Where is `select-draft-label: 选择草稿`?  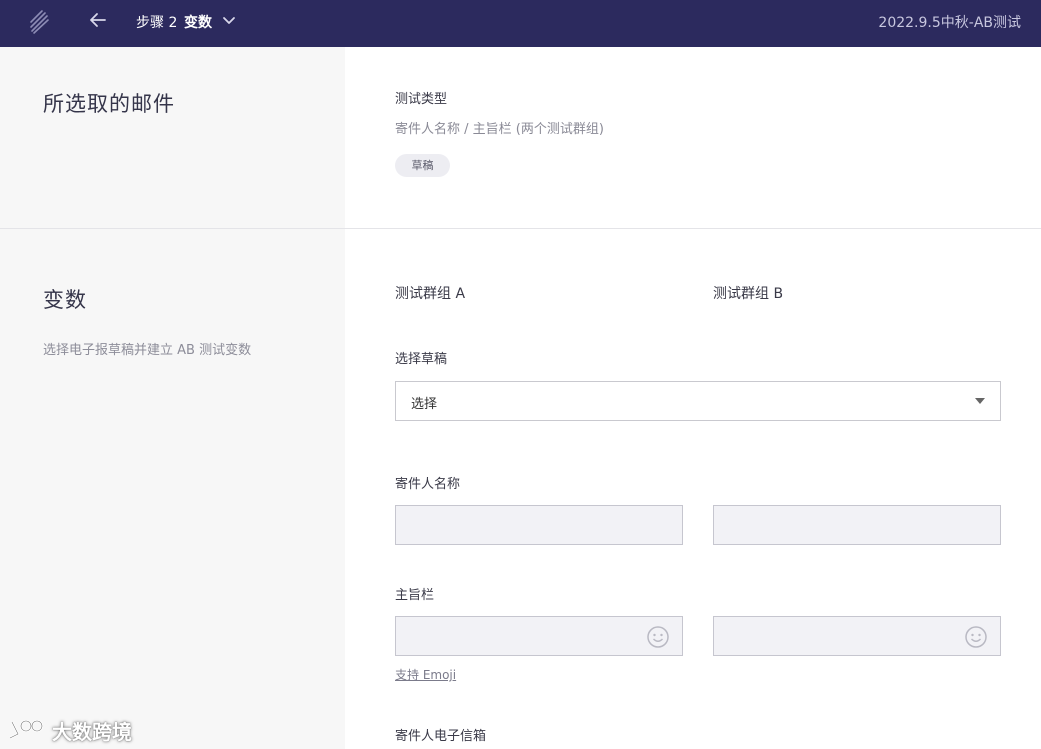 select-draft-label: 选择草稿 is located at coordinates (421, 359).